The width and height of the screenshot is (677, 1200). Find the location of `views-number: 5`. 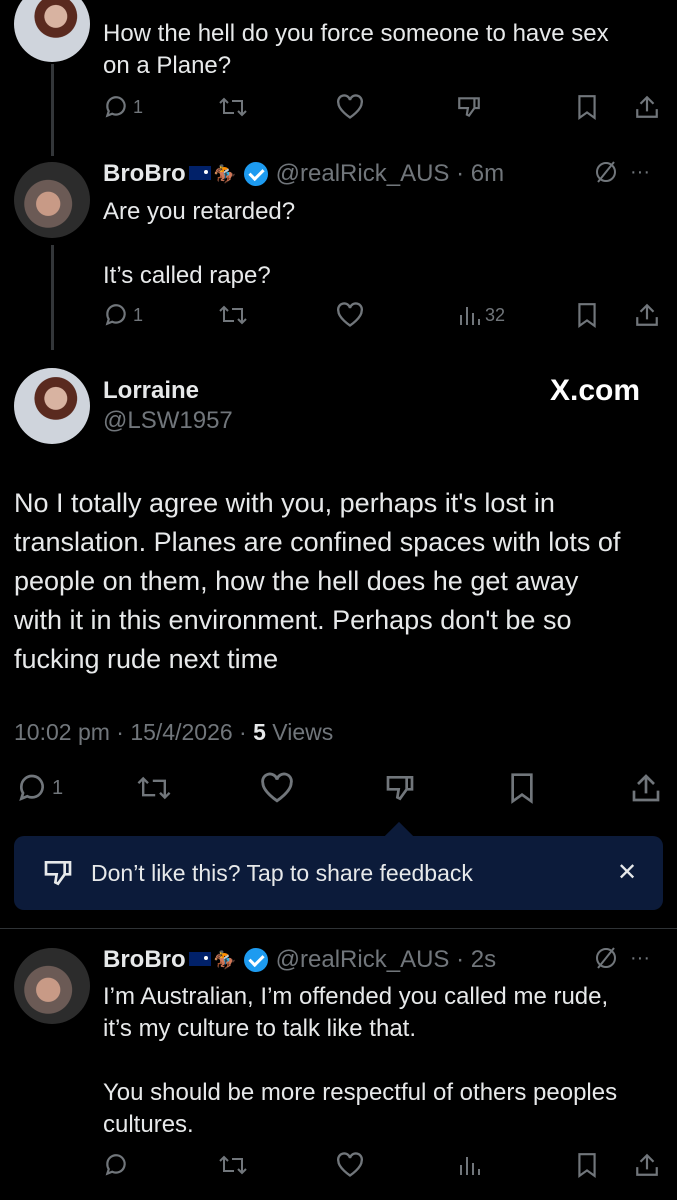

views-number: 5 is located at coordinates (259, 732).